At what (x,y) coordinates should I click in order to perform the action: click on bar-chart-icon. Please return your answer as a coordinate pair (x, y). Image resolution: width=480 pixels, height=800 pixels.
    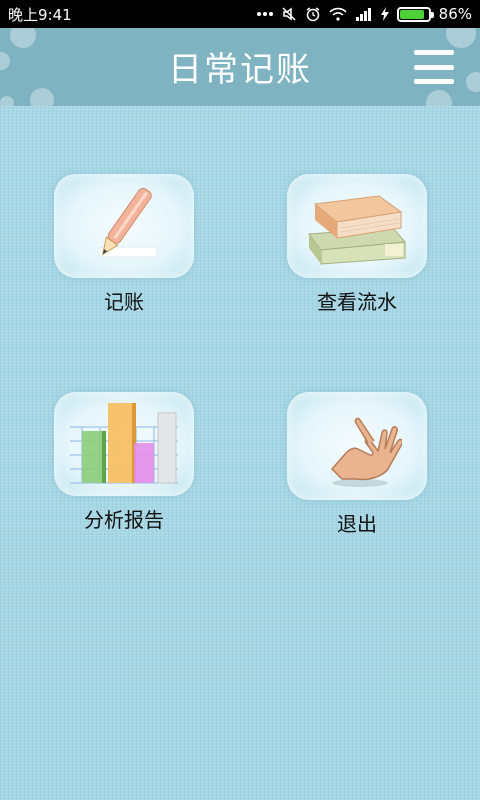
    Looking at the image, I should click on (124, 444).